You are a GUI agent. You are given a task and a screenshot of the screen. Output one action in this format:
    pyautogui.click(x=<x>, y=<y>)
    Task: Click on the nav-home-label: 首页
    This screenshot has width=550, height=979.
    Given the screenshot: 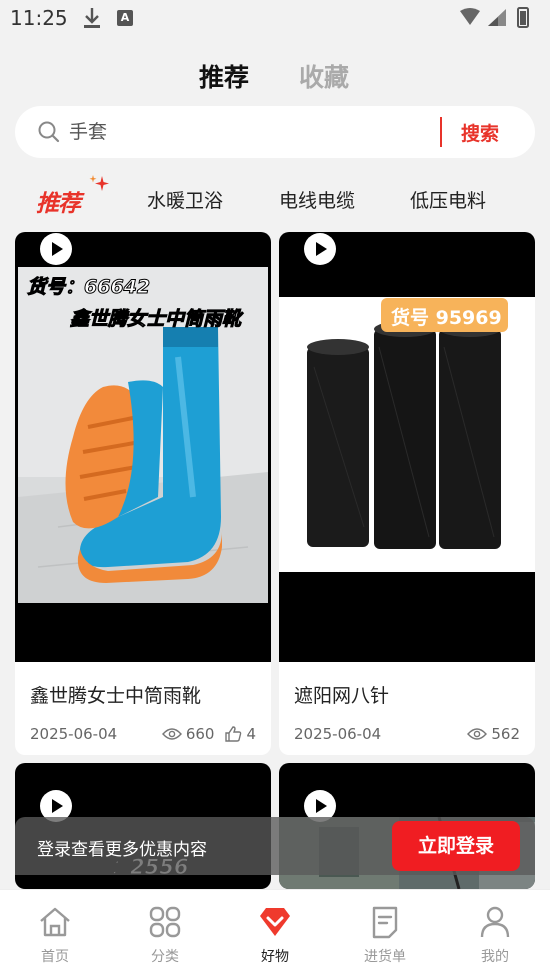 What is the action you would take?
    pyautogui.click(x=55, y=957)
    